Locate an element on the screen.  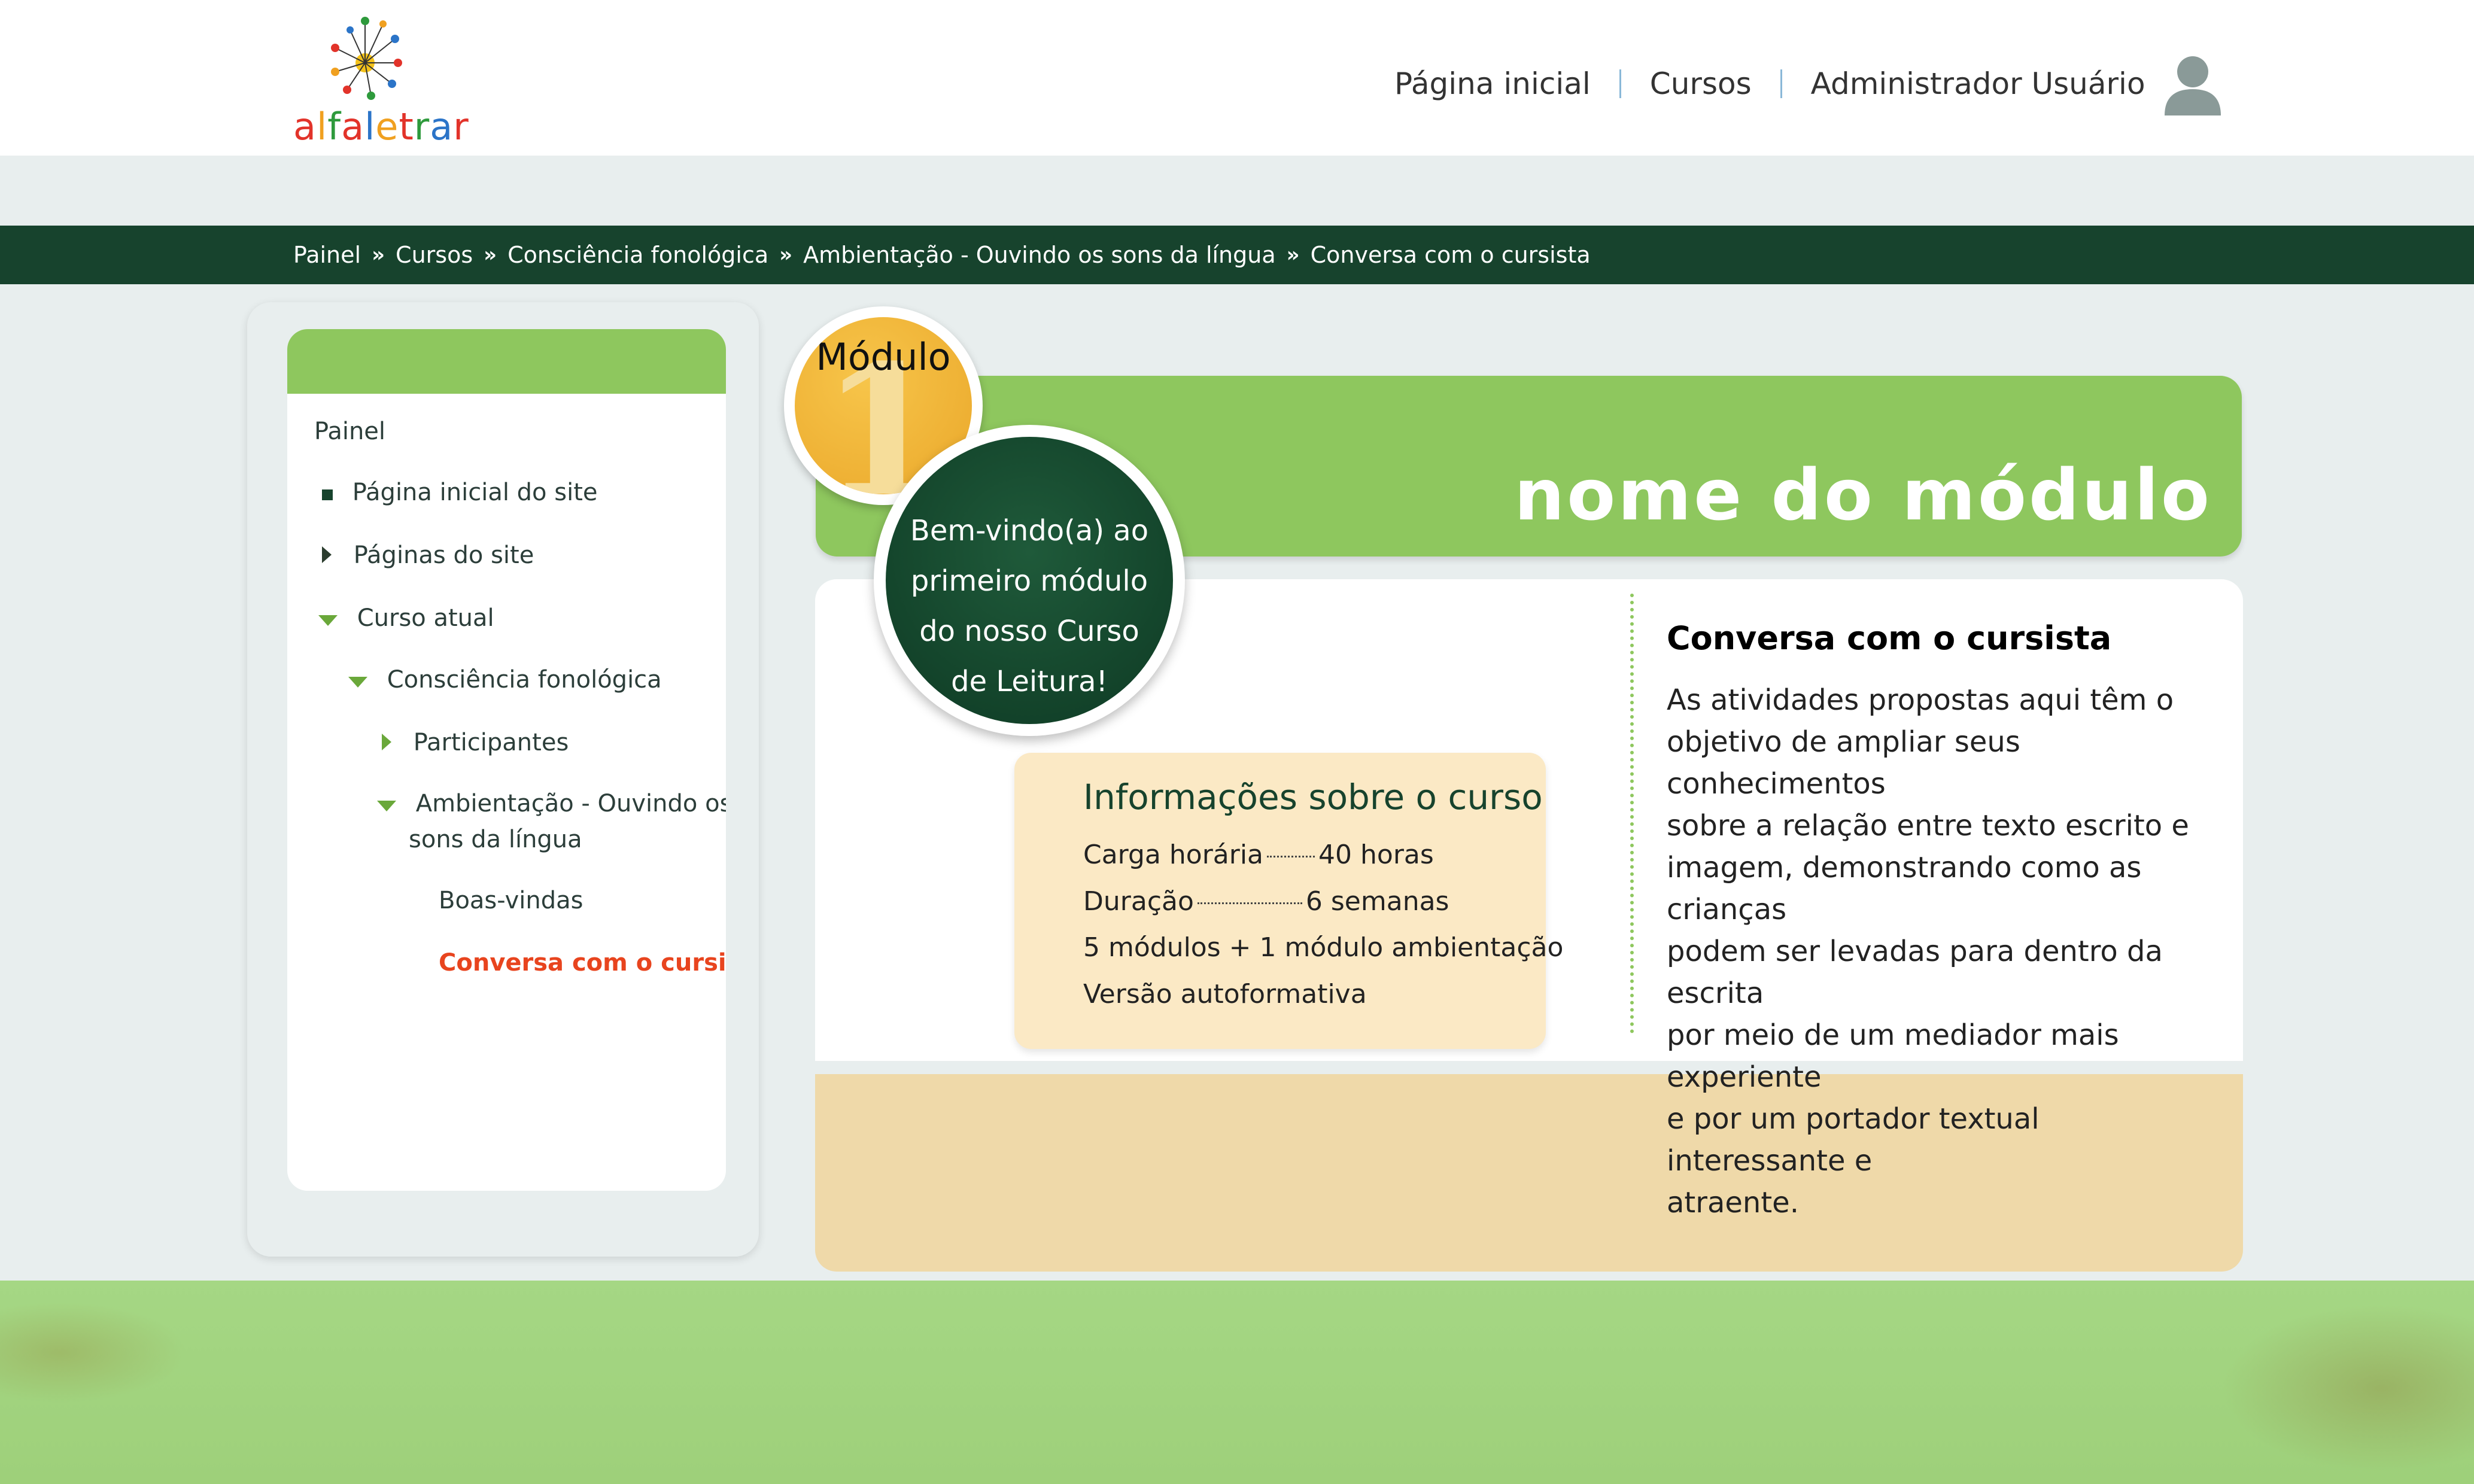
sidebar-item-label: Curso atual is located at coordinates (425, 618).